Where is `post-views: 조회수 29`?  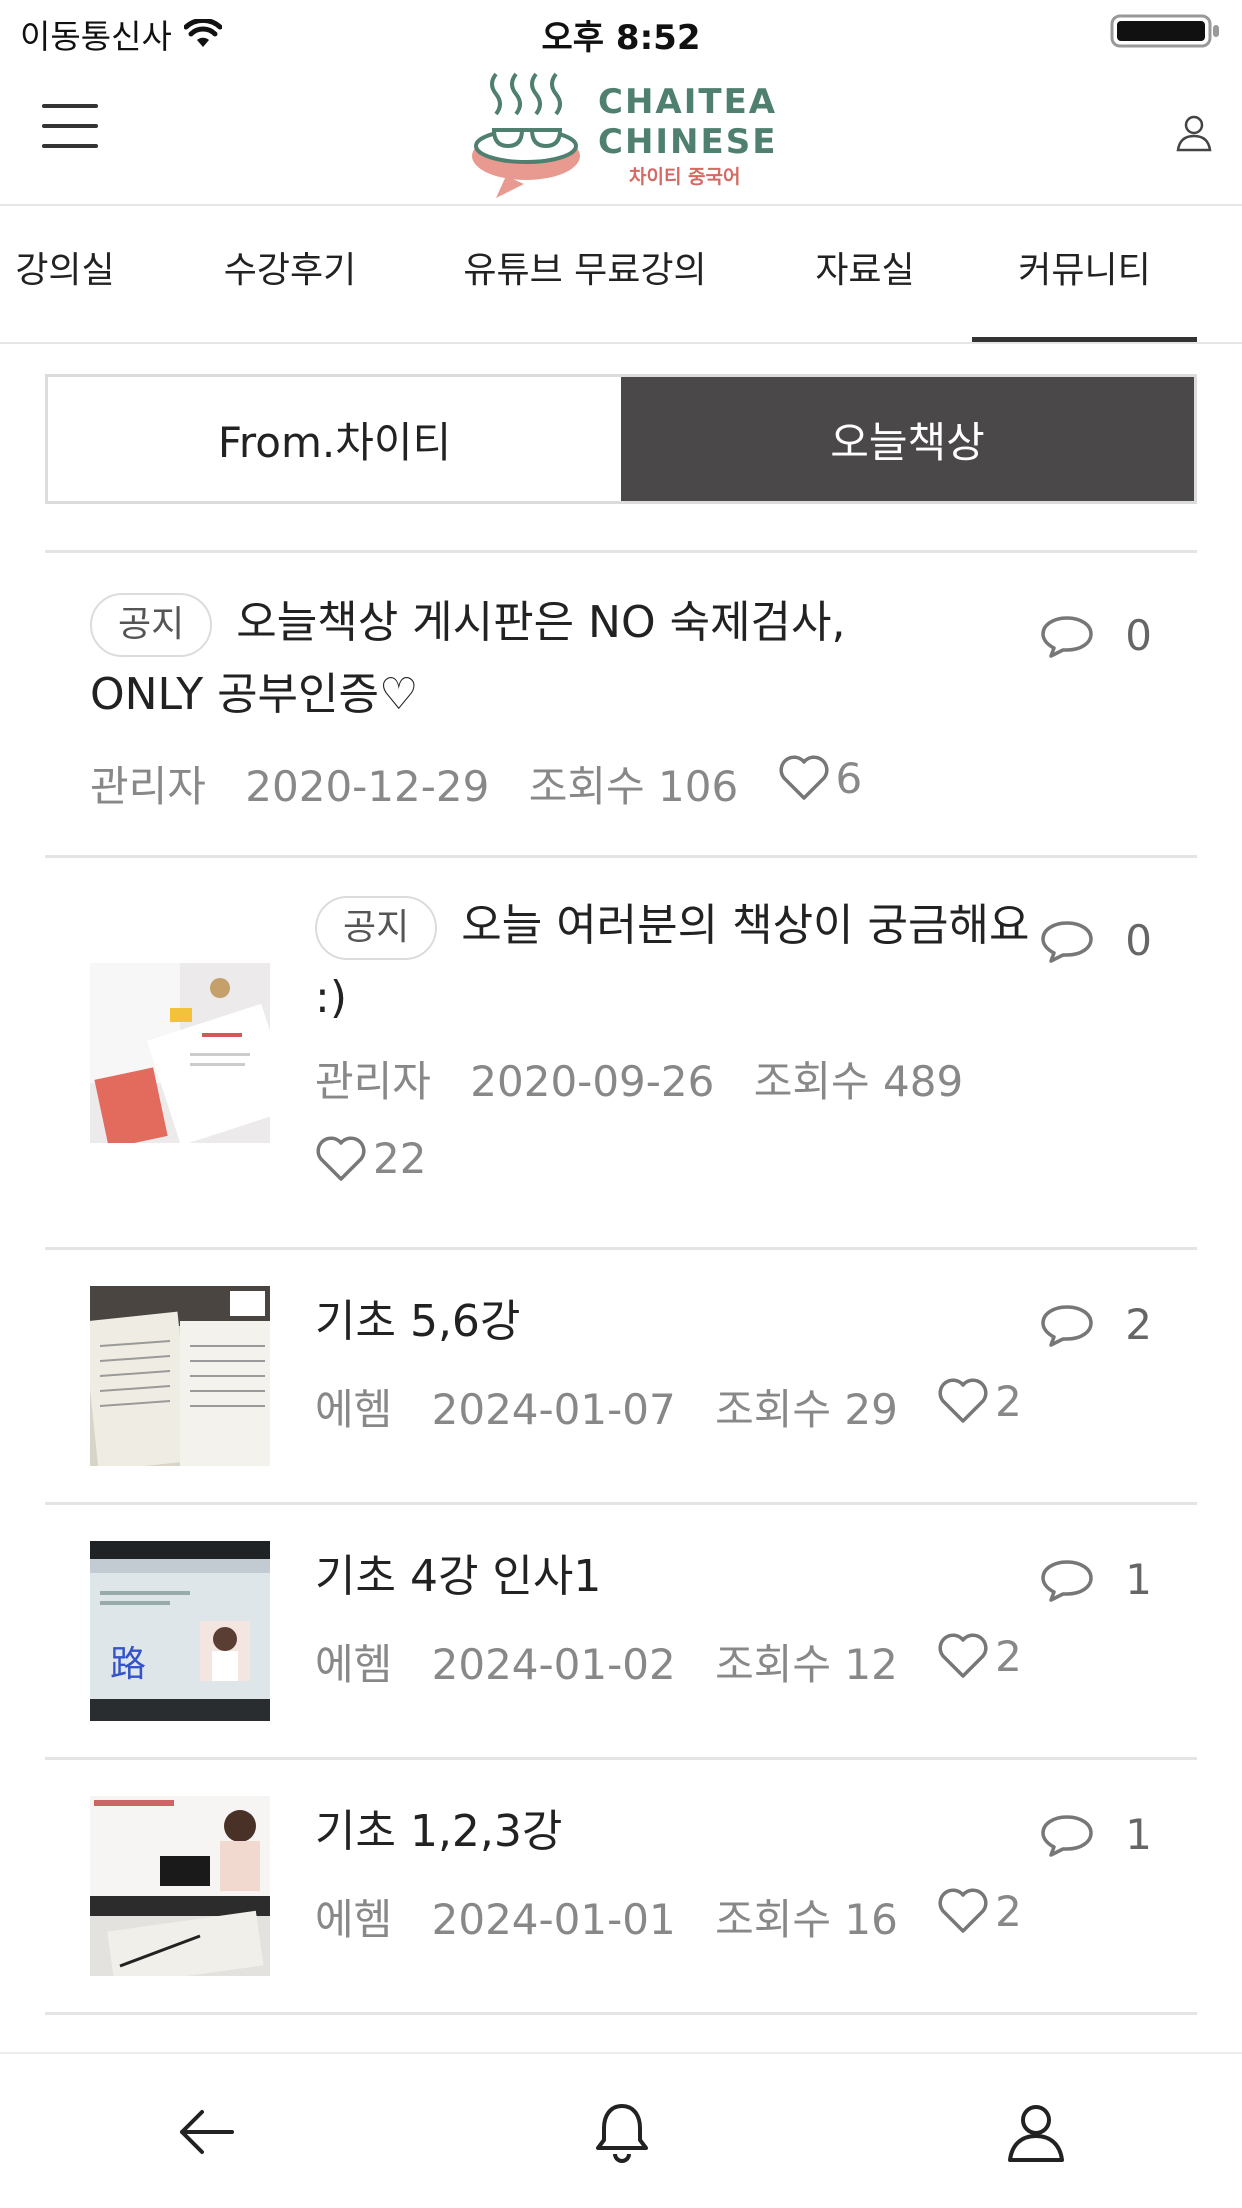
post-views: 조회수 29 is located at coordinates (806, 1409).